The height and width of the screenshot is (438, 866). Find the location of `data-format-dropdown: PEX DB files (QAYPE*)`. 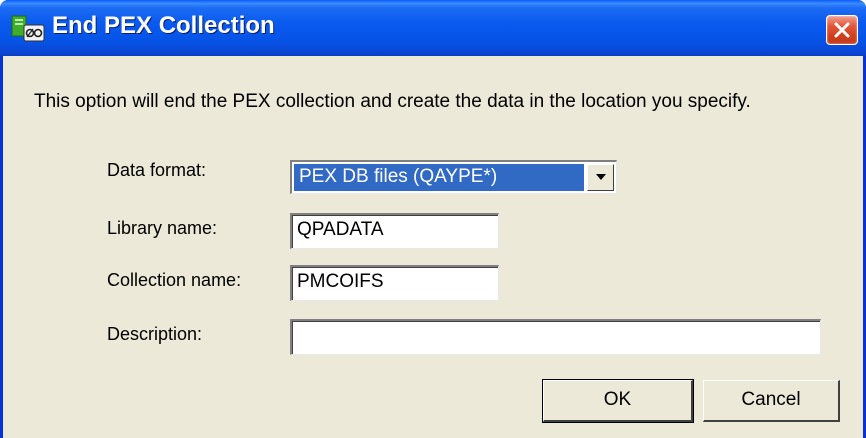

data-format-dropdown: PEX DB files (QAYPE*) is located at coordinates (453, 177).